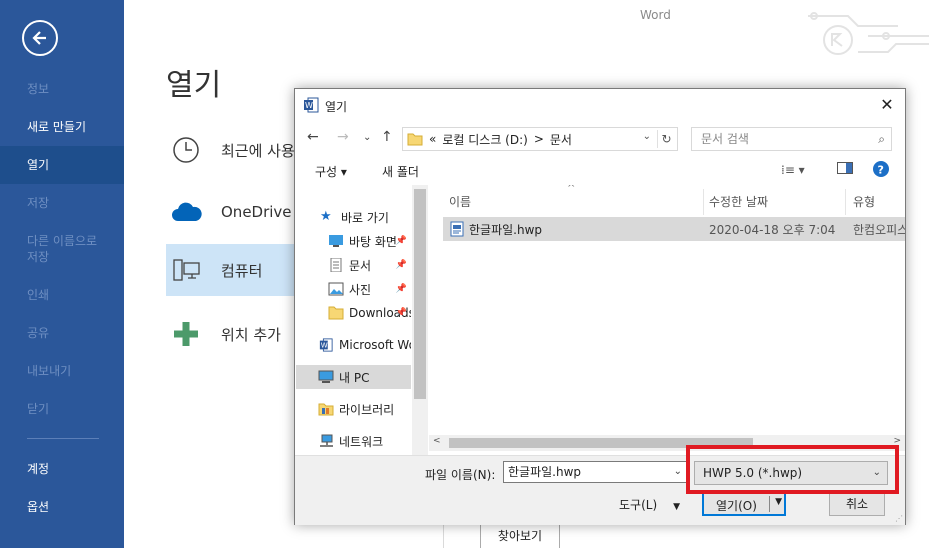 This screenshot has height=548, width=929. What do you see at coordinates (258, 150) in the screenshot?
I see `place-label: 최근에 사용` at bounding box center [258, 150].